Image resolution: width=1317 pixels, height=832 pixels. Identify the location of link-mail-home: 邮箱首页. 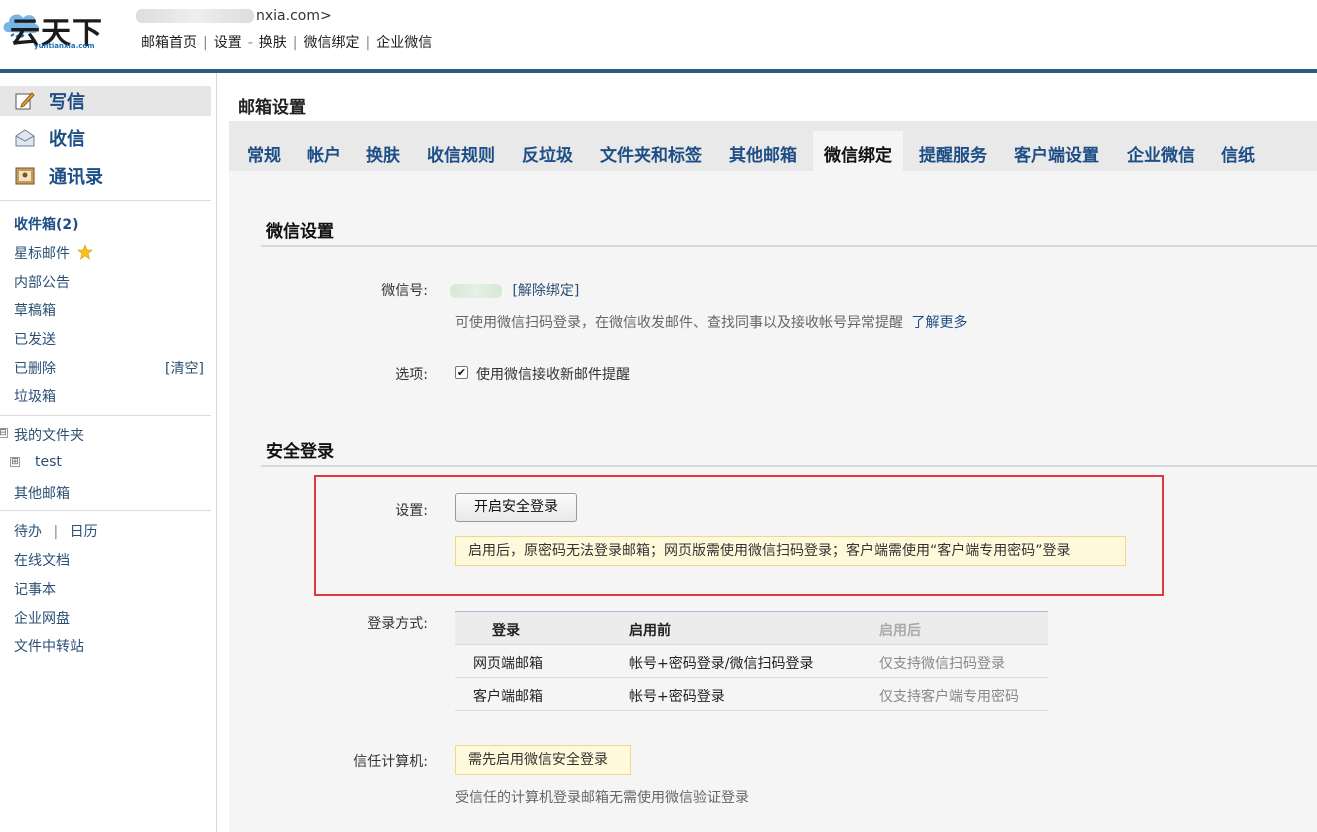
(169, 43).